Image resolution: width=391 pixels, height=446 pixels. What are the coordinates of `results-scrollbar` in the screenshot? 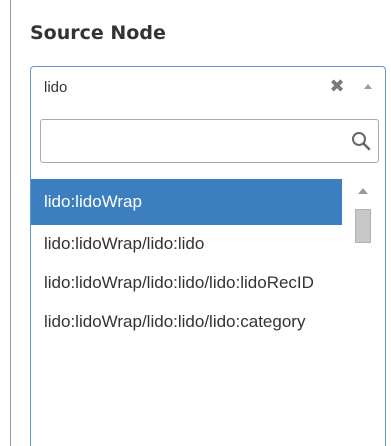 It's located at (363, 312).